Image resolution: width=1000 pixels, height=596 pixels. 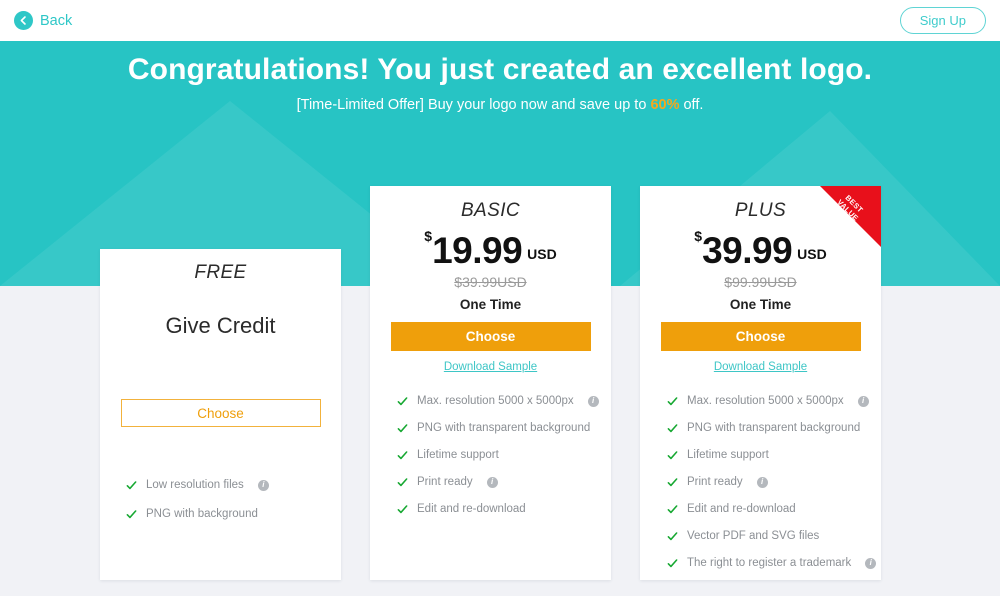 What do you see at coordinates (490, 304) in the screenshot?
I see `billing-term-basic: One Time` at bounding box center [490, 304].